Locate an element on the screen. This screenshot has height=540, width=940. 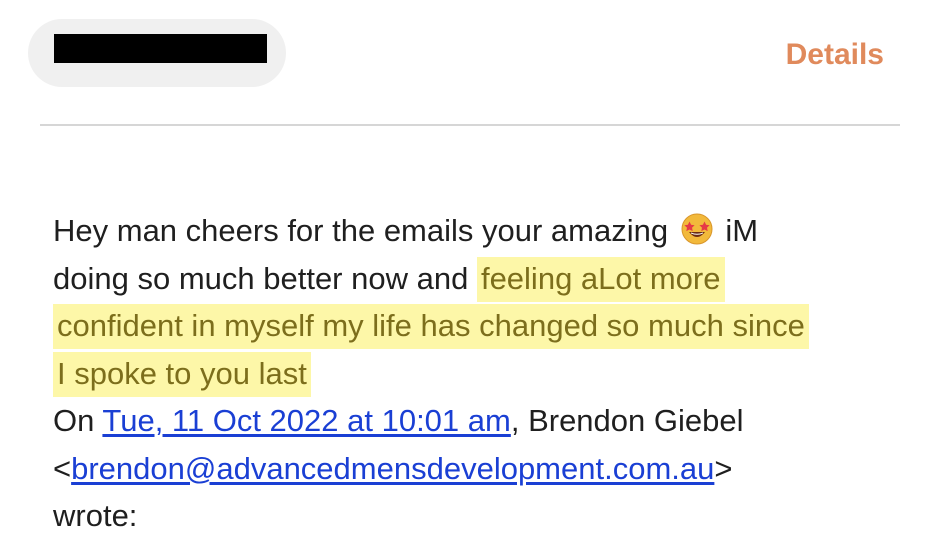
quote-line-3: wrote: is located at coordinates (475, 516).